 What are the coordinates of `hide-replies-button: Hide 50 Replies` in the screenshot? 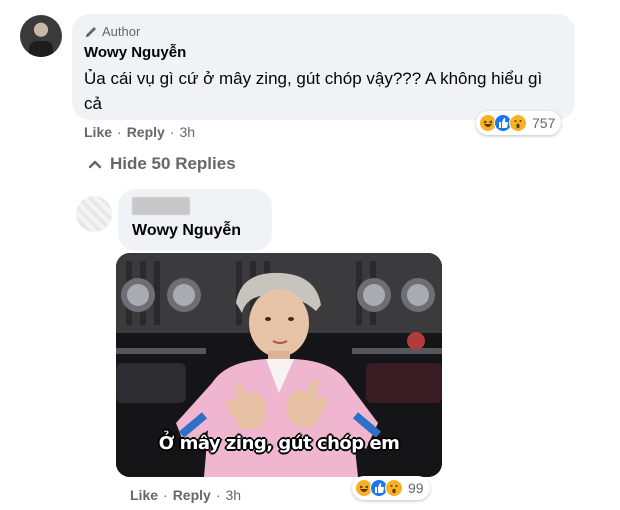 It's located at (162, 164).